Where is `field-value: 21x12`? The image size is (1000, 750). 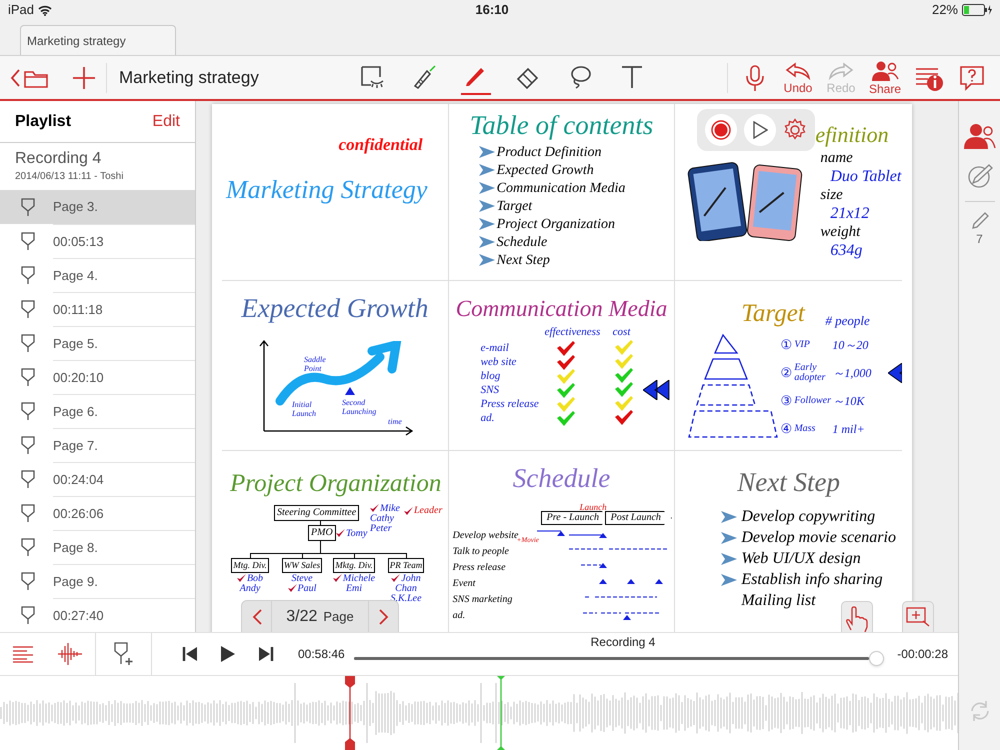
field-value: 21x12 is located at coordinates (849, 214).